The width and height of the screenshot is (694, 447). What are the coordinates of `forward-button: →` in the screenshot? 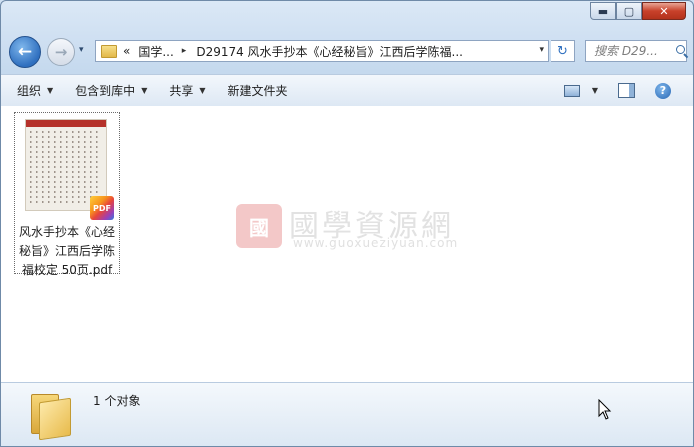 It's located at (61, 52).